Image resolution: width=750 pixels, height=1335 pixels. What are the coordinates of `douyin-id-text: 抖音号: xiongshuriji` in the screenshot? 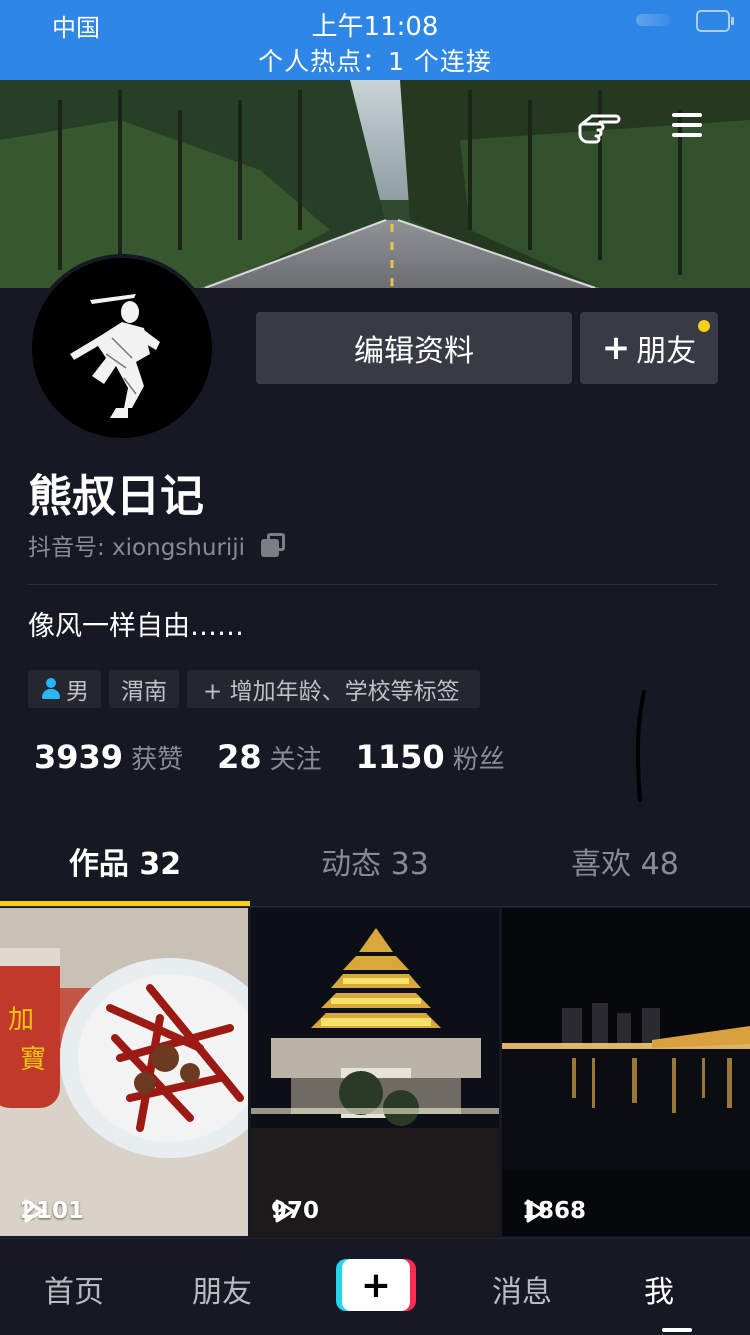 It's located at (137, 548).